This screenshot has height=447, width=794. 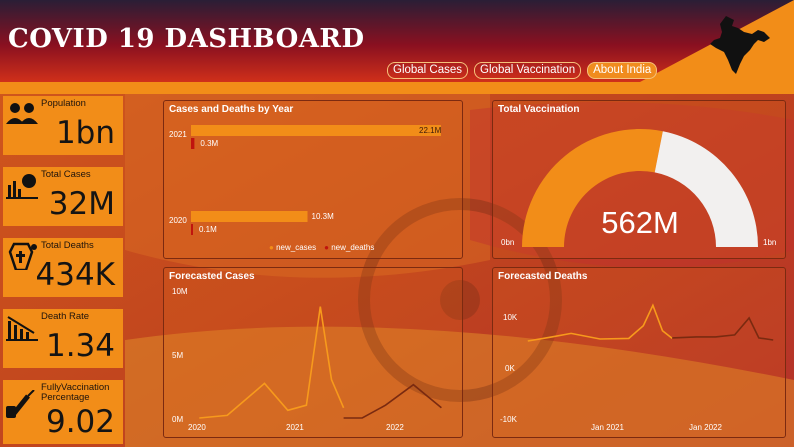 What do you see at coordinates (508, 419) in the screenshot?
I see `y-tick-minus-10k: -10K` at bounding box center [508, 419].